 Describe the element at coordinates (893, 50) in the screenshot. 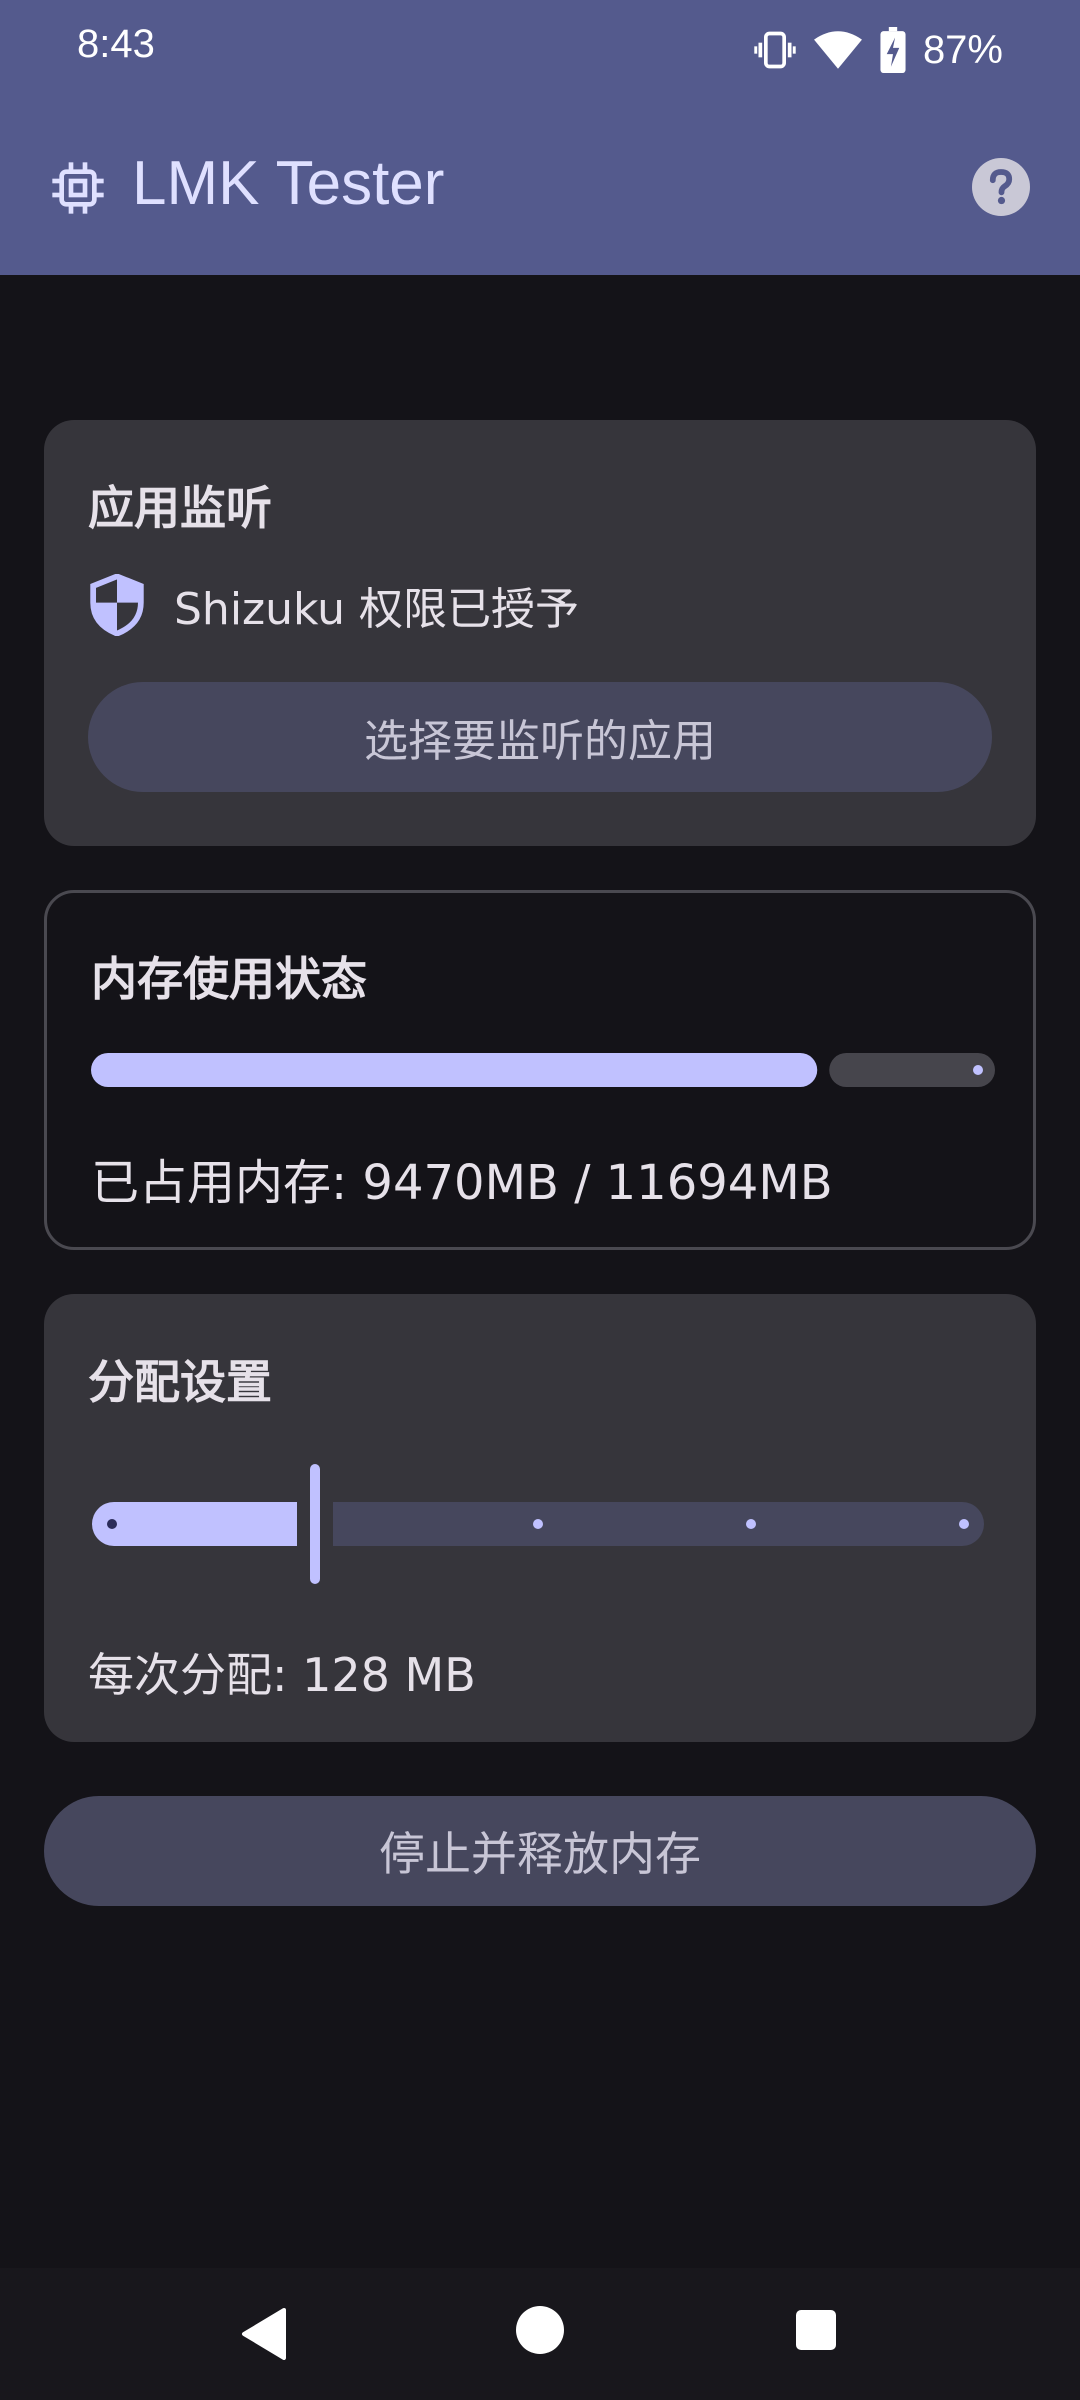

I see `battery-charging-icon` at that location.